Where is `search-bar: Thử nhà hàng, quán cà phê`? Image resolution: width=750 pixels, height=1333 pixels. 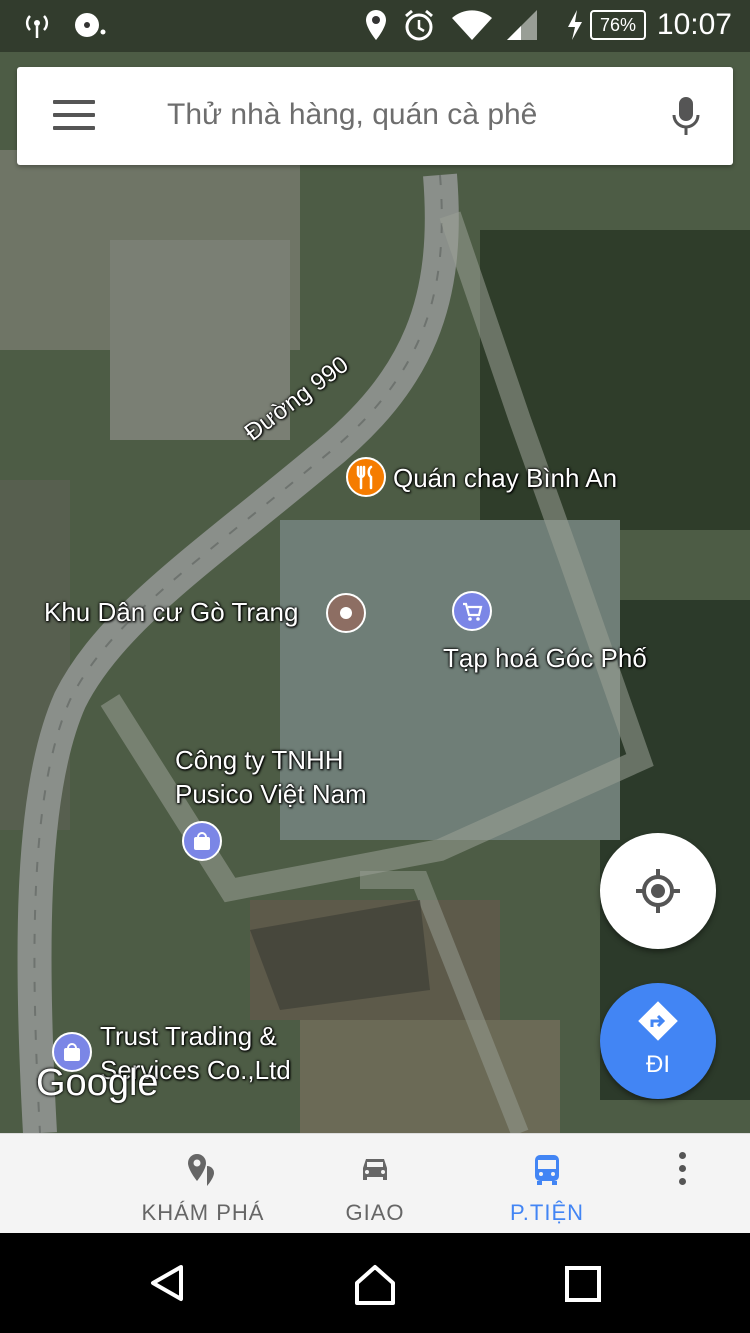
search-bar: Thử nhà hàng, quán cà phê is located at coordinates (375, 116).